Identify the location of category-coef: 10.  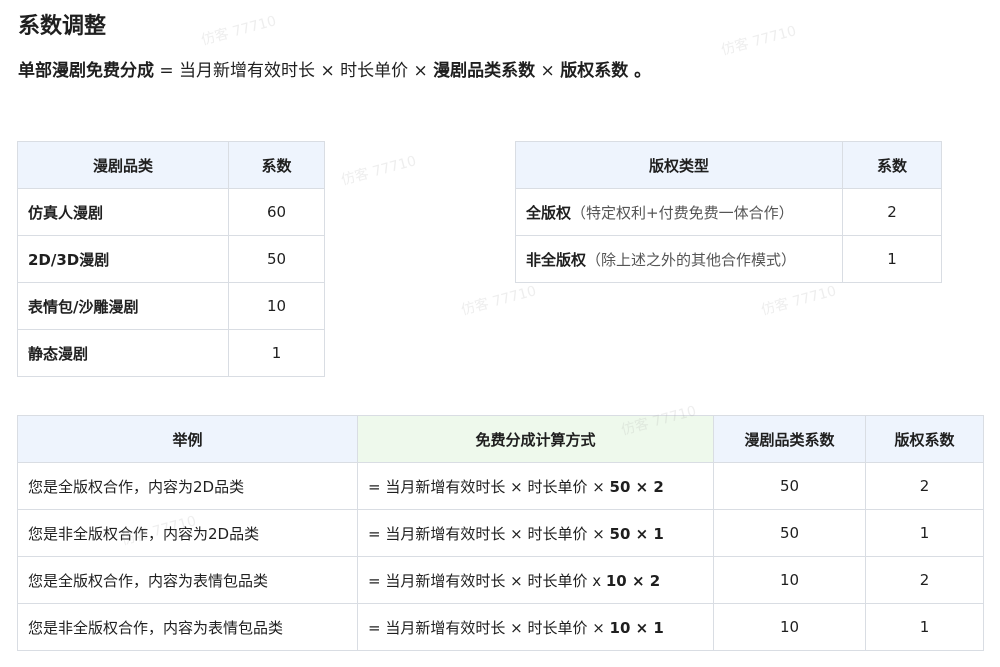
(276, 306).